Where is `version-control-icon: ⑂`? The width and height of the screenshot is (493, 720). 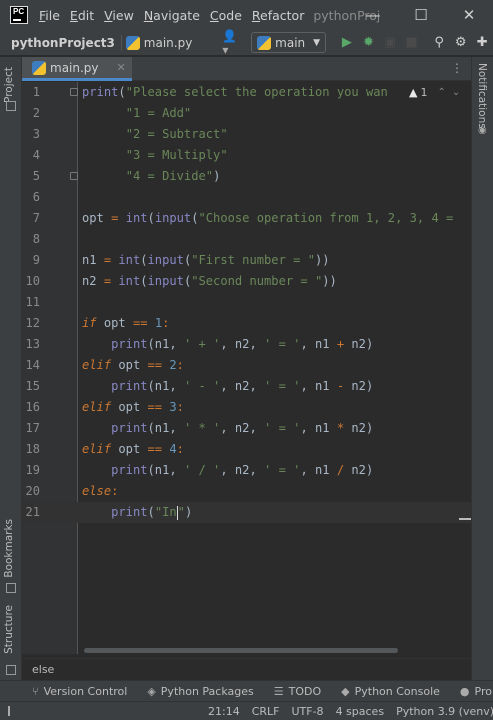 version-control-icon: ⑂ is located at coordinates (35, 691).